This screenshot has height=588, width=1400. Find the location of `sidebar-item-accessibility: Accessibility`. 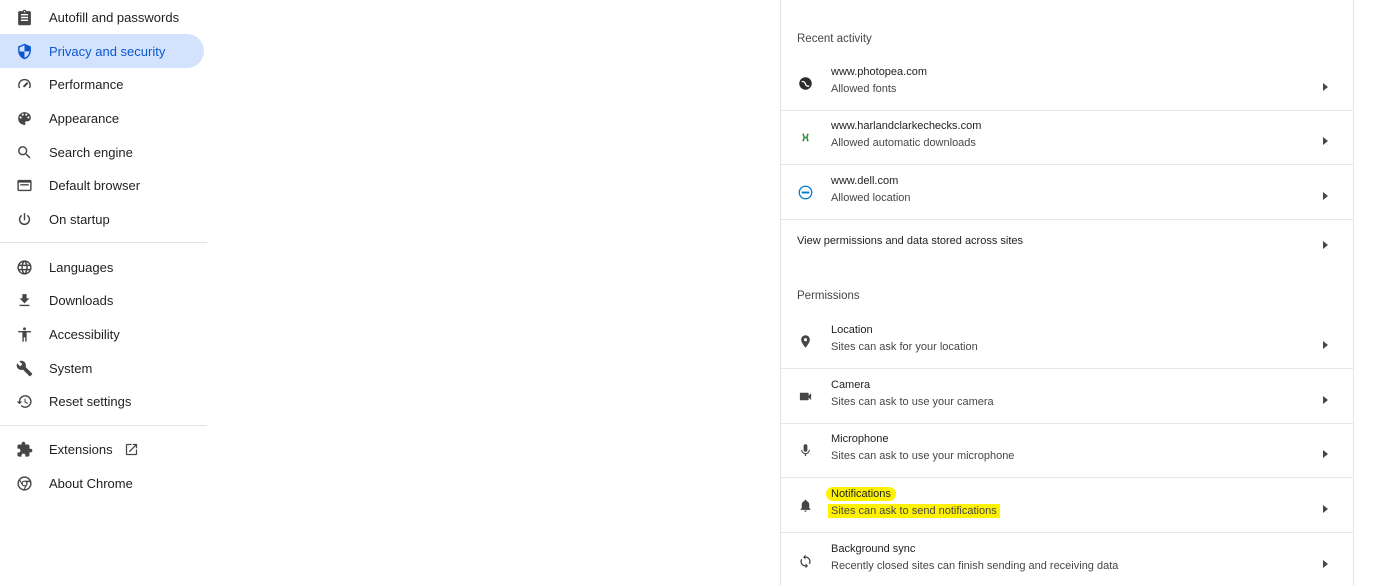

sidebar-item-accessibility: Accessibility is located at coordinates (102, 334).